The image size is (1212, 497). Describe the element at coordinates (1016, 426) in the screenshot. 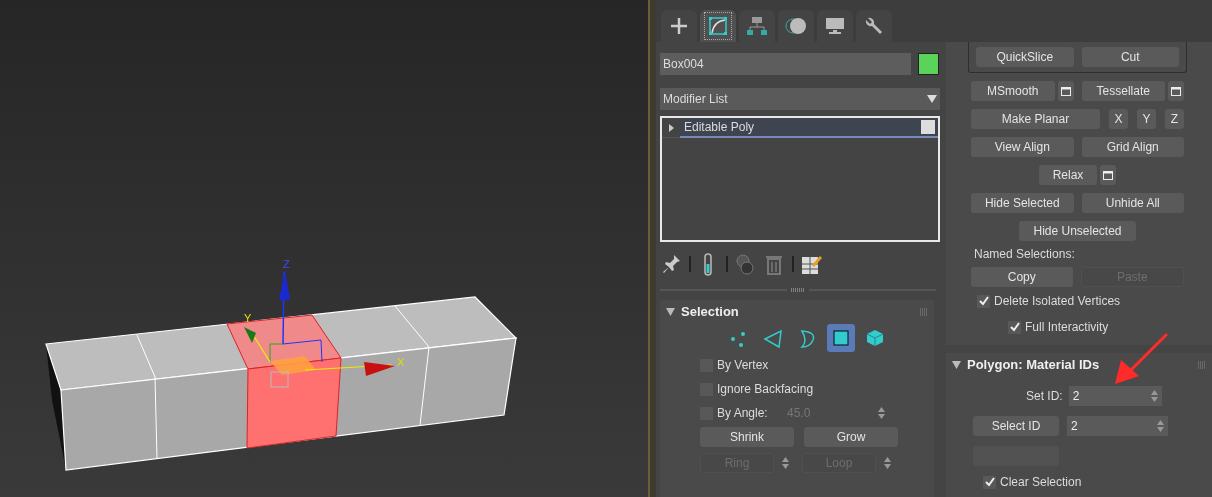

I see `button: Select ID` at that location.